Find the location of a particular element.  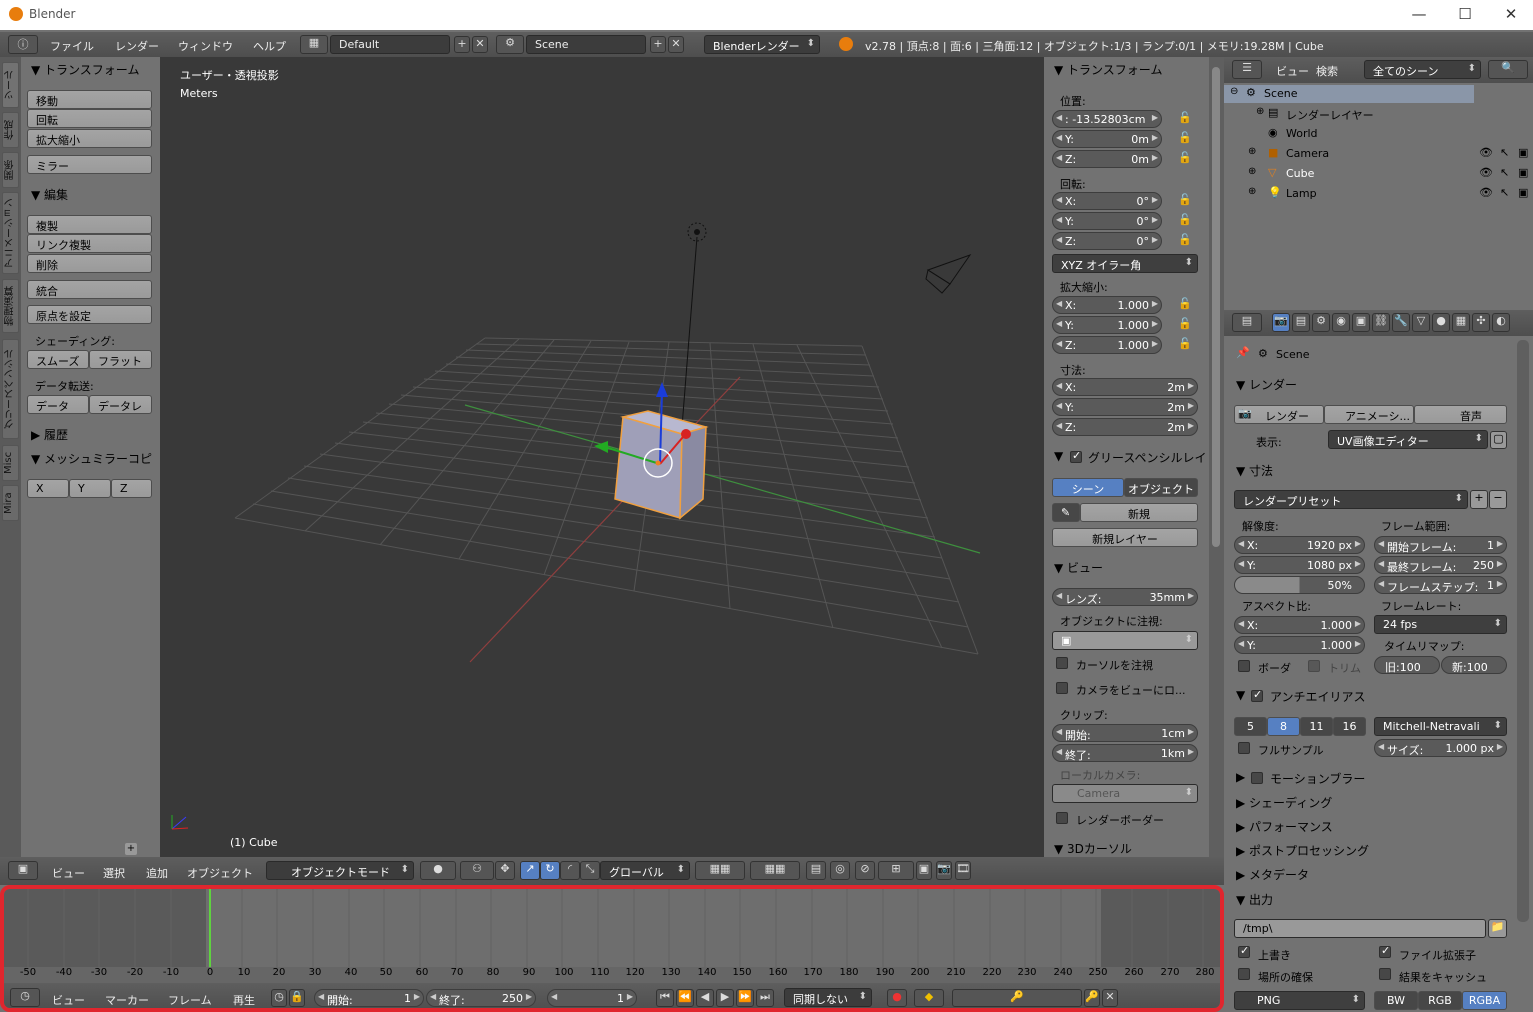

outliner-row-world: ◉ World is located at coordinates (1378, 134).